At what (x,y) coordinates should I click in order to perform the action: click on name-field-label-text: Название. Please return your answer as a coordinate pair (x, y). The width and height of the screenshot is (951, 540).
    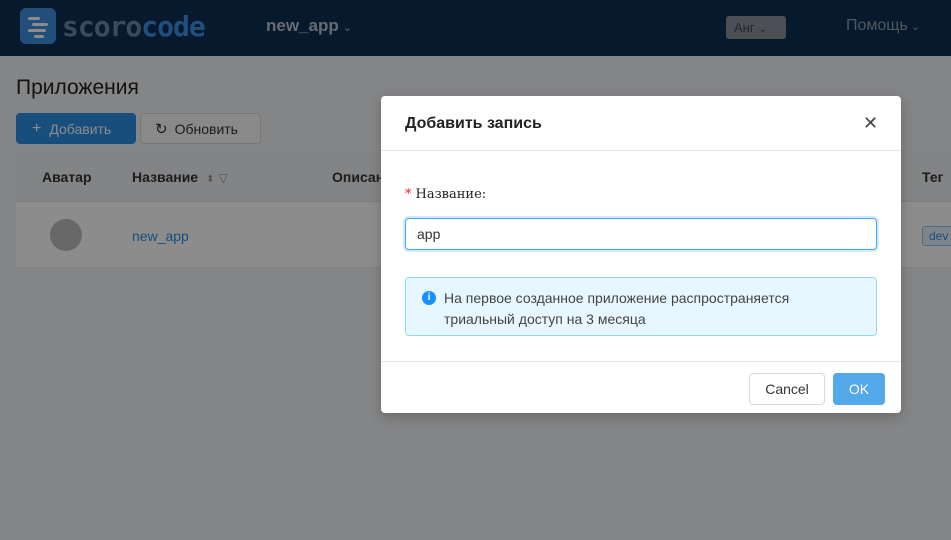
    Looking at the image, I should click on (448, 194).